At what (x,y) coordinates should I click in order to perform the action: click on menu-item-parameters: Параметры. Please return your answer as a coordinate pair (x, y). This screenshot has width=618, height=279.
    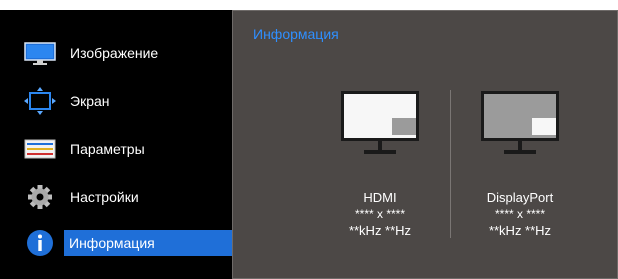
    Looking at the image, I should click on (116, 149).